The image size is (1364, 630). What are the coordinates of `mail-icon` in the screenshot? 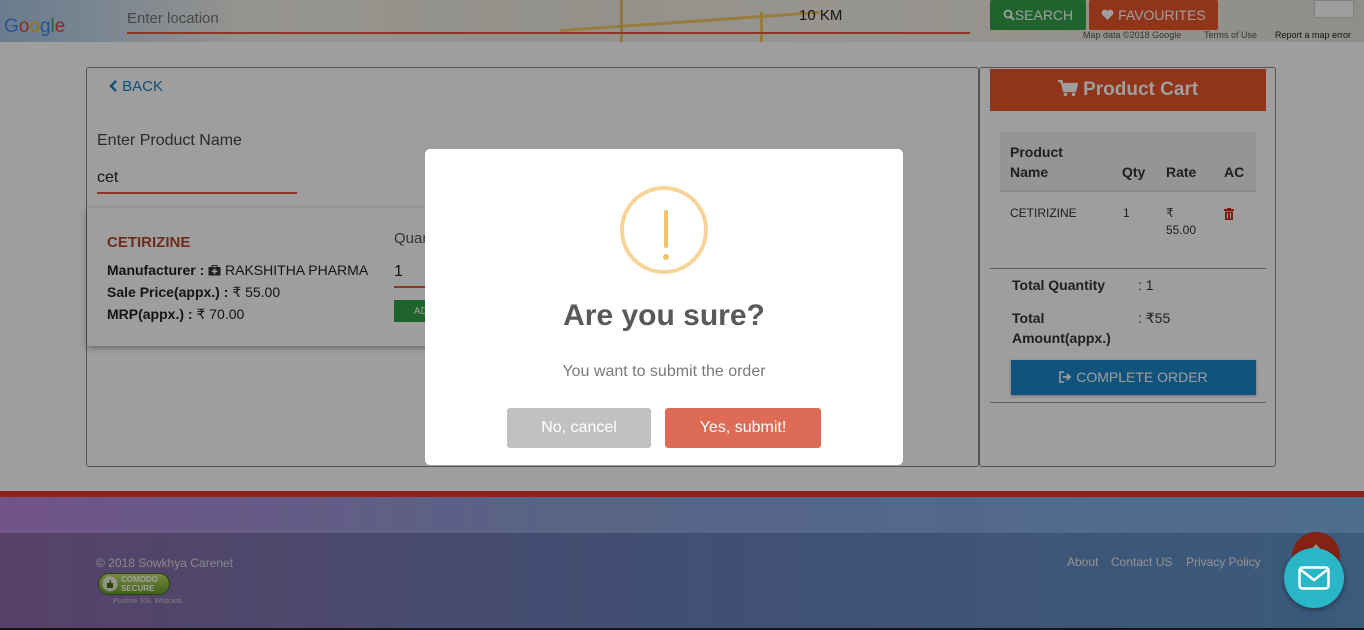 It's located at (1314, 578).